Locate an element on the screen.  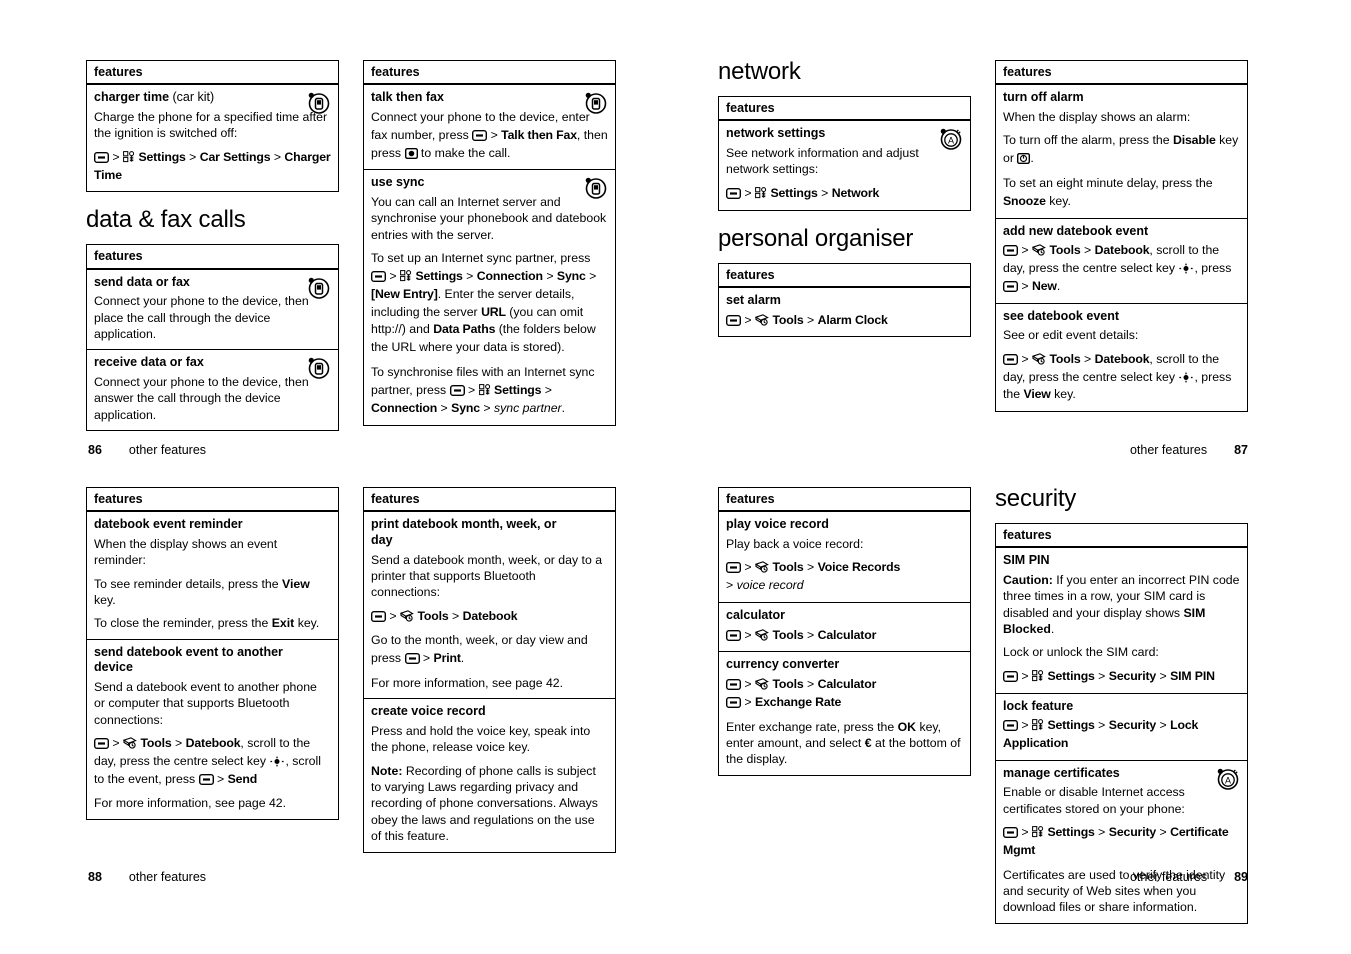
feature-title: talk then fax is located at coordinates (407, 97).